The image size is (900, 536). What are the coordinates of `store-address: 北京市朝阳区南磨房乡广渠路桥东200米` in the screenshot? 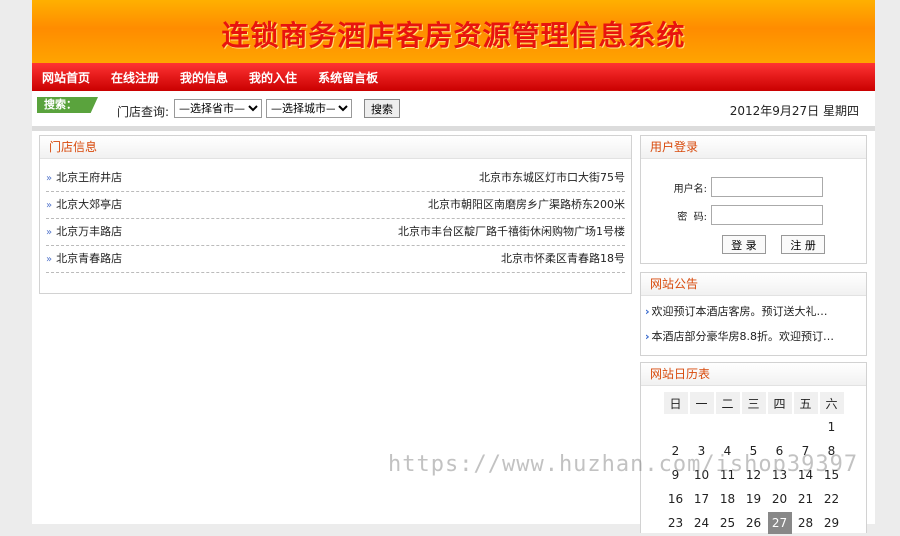 It's located at (526, 204).